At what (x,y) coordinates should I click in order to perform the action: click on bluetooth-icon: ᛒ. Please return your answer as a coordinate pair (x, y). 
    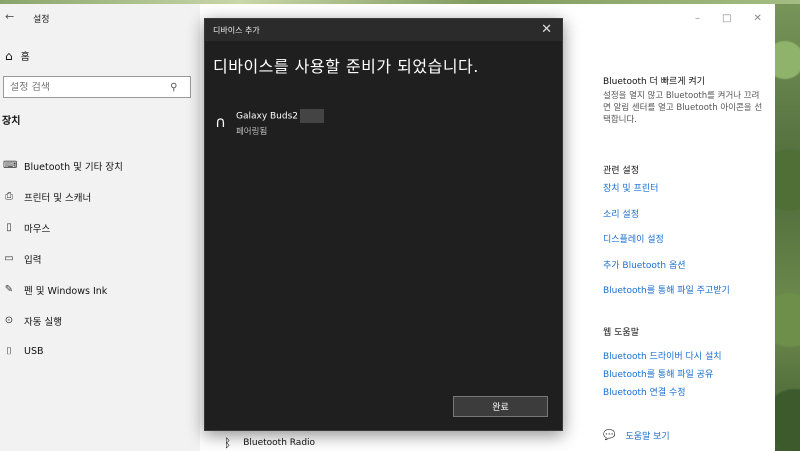
    Looking at the image, I should click on (228, 443).